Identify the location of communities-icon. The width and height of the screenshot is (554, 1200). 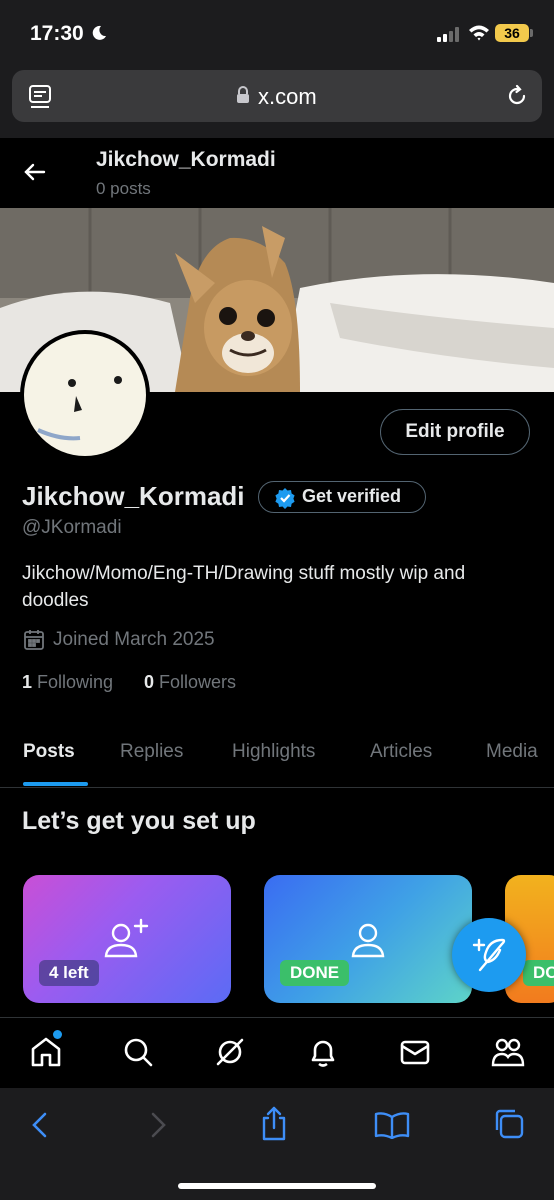
(508, 1052).